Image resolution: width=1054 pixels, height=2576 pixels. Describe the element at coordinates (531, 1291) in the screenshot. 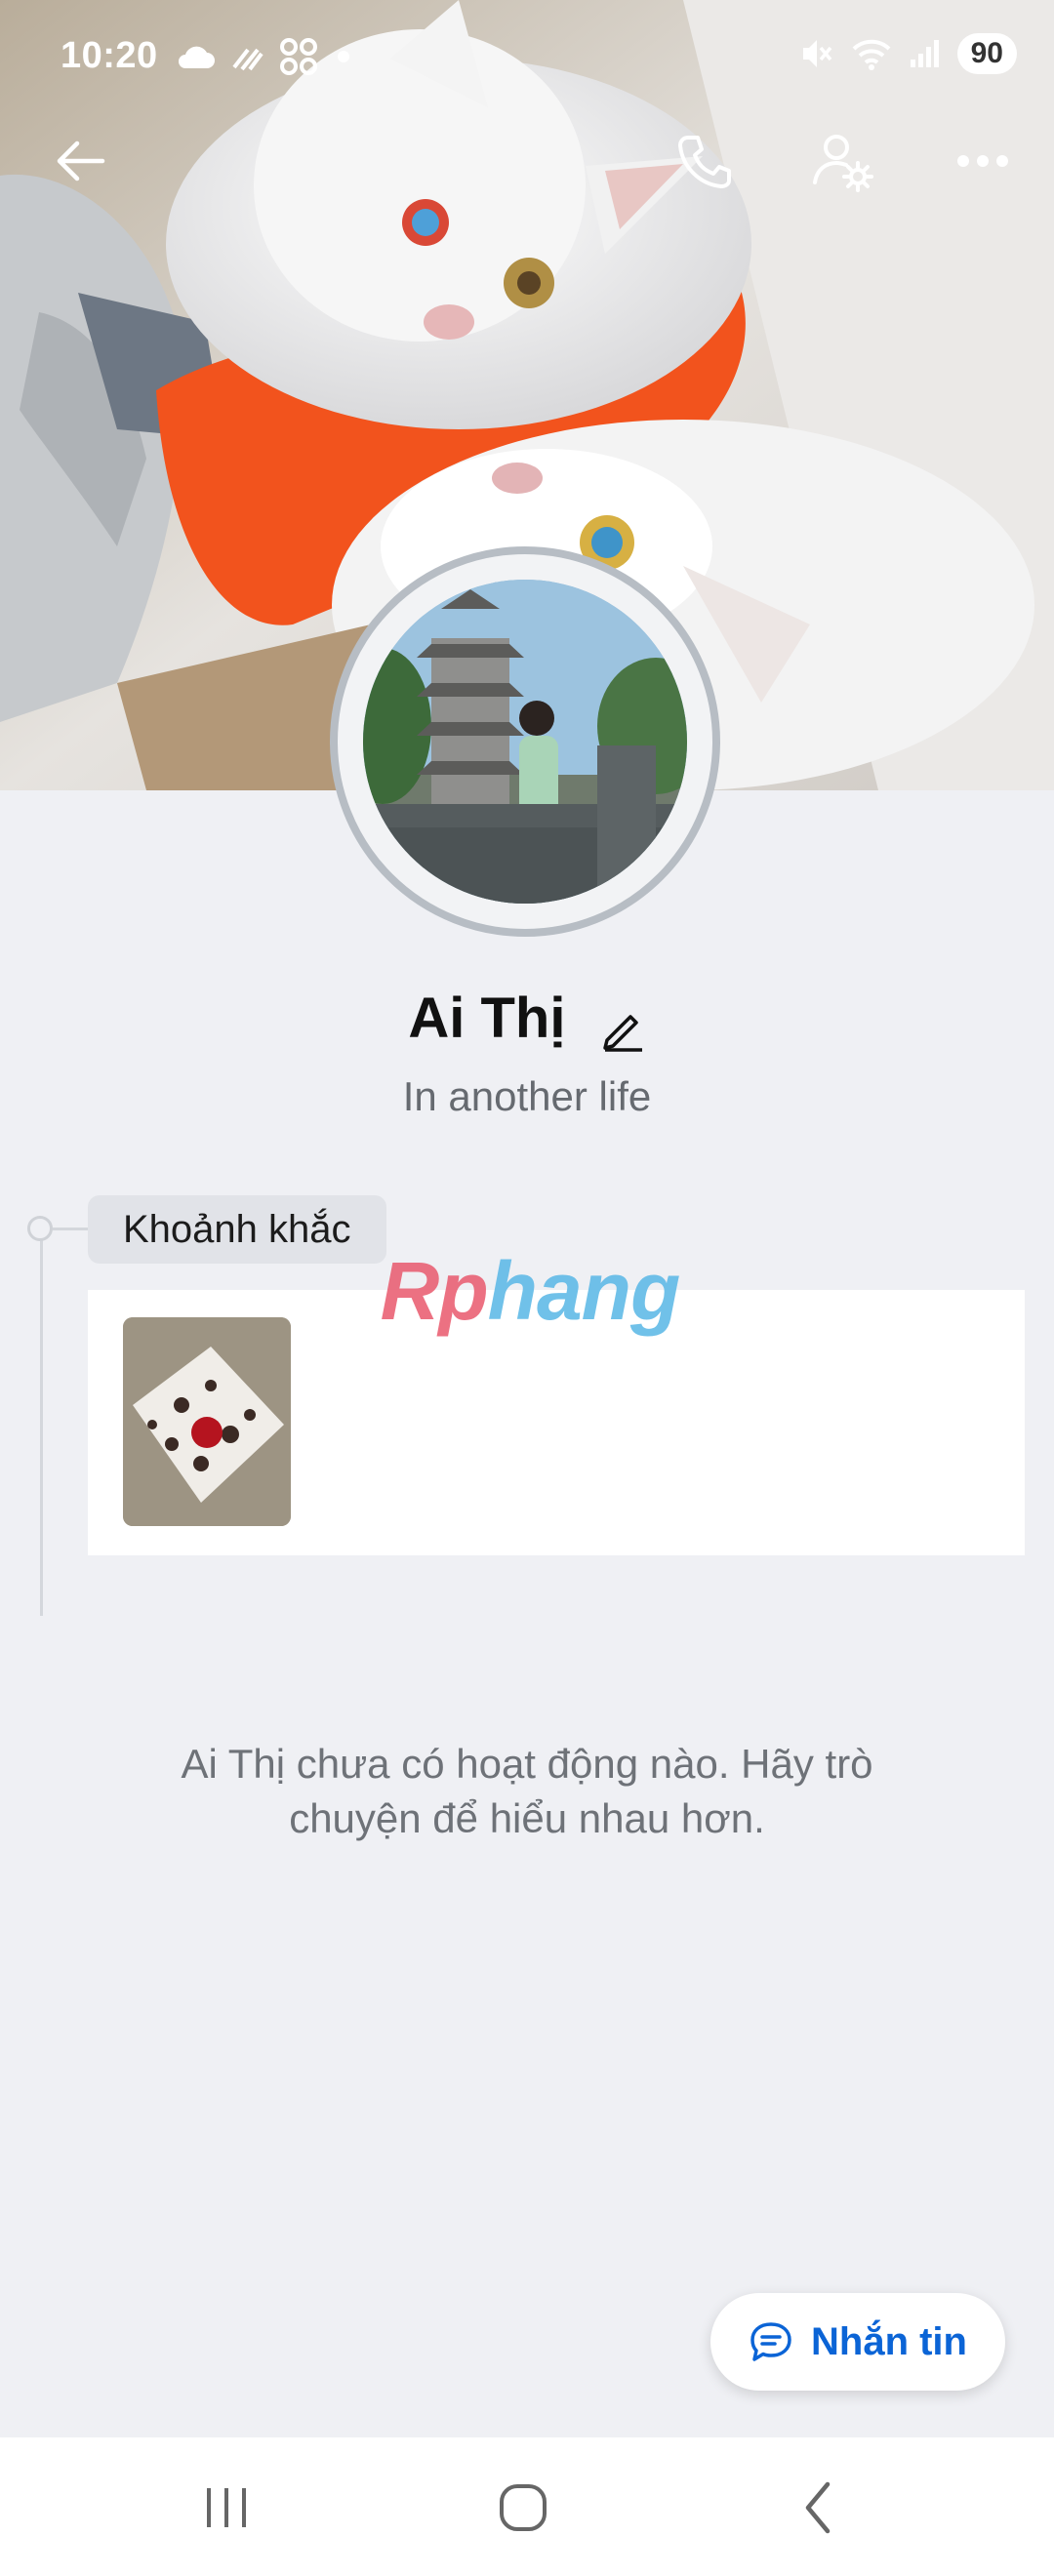

I see `watermark-logo: Rphang` at that location.